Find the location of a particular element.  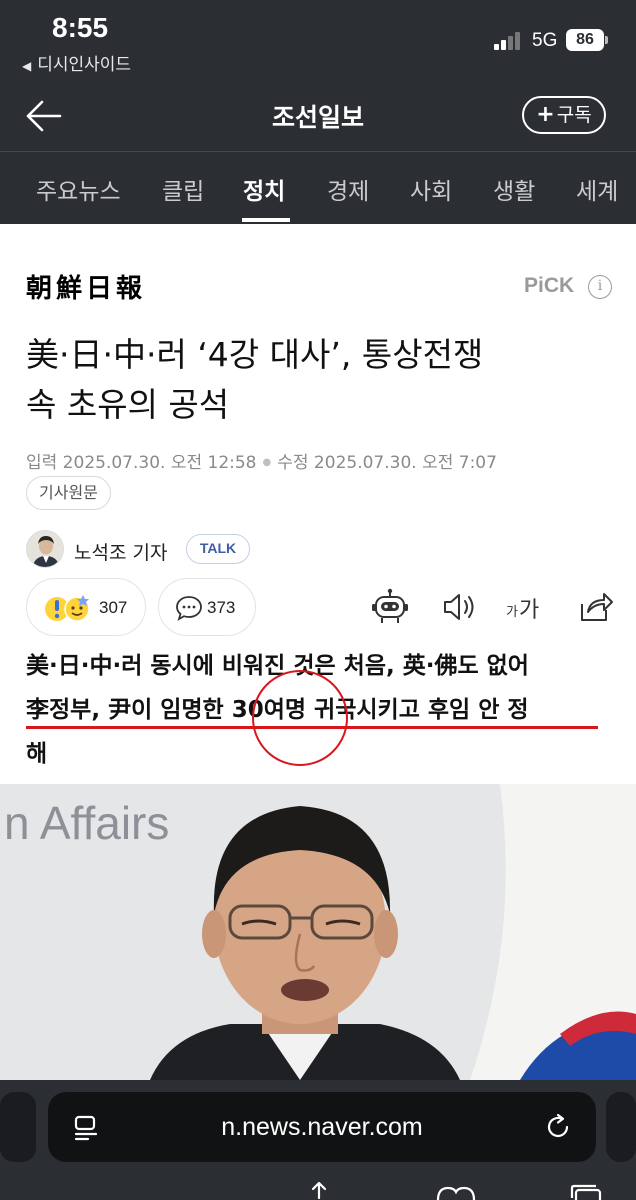

info-icon: i is located at coordinates (600, 287).